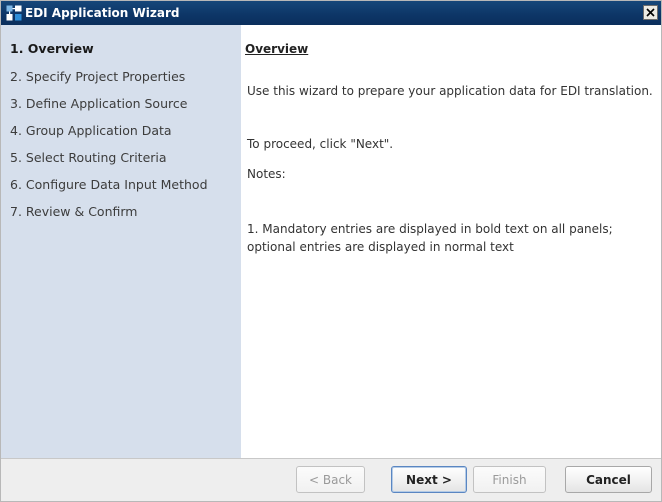 The width and height of the screenshot is (662, 502). I want to click on title-bar: EDI Application Wizard, so click(331, 13).